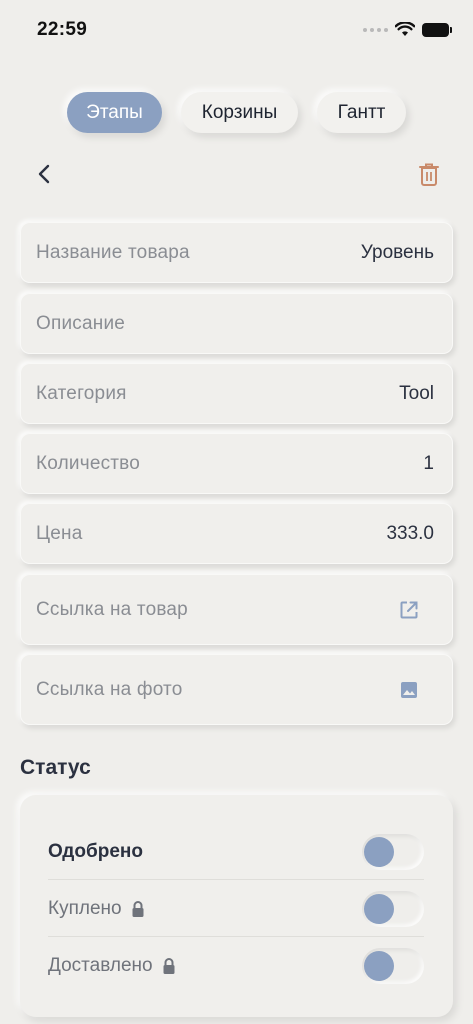 The height and width of the screenshot is (1024, 473). I want to click on field-value: Tool, so click(416, 393).